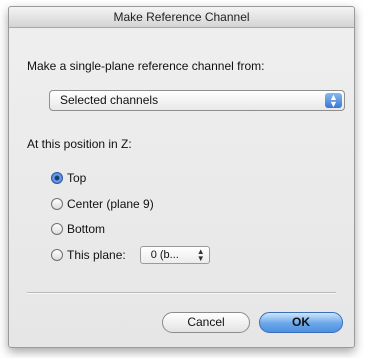 This screenshot has width=365, height=358. I want to click on z-position-label: At this position in Z:, so click(79, 144).